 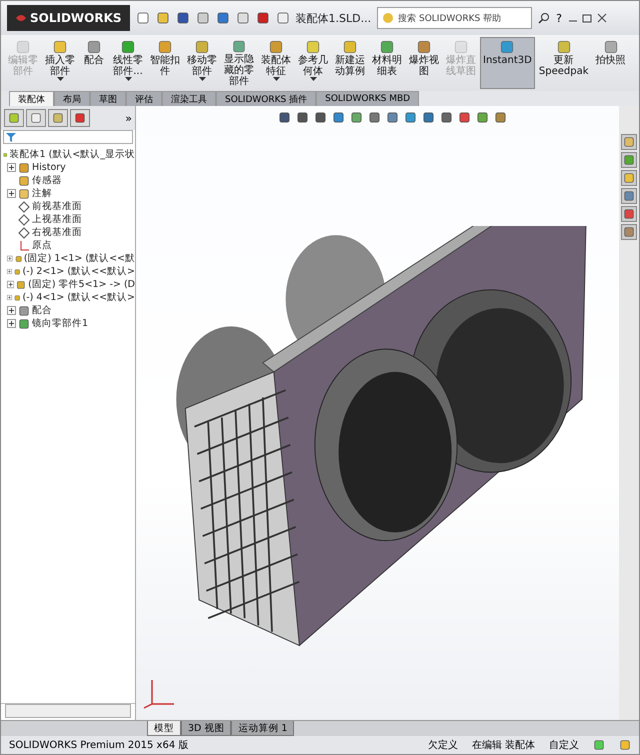 What do you see at coordinates (564, 63) in the screenshot?
I see `ribbon-button: 更新 Speedpak` at bounding box center [564, 63].